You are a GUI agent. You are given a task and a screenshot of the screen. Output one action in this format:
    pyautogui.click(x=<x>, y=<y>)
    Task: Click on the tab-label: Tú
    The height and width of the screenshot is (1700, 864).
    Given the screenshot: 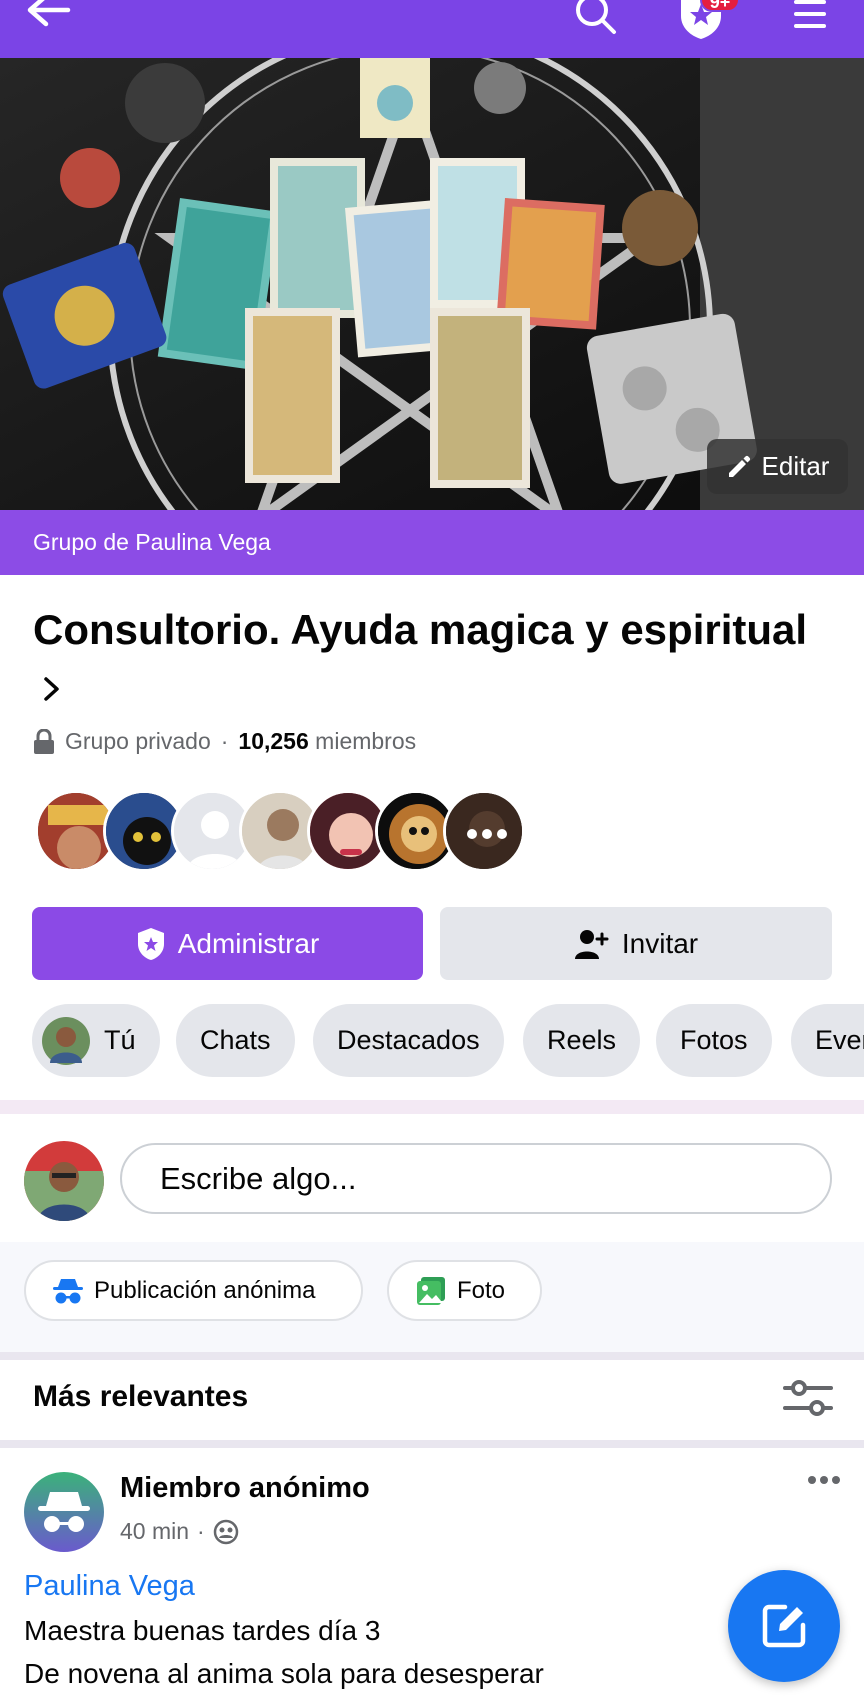 What is the action you would take?
    pyautogui.click(x=120, y=1040)
    